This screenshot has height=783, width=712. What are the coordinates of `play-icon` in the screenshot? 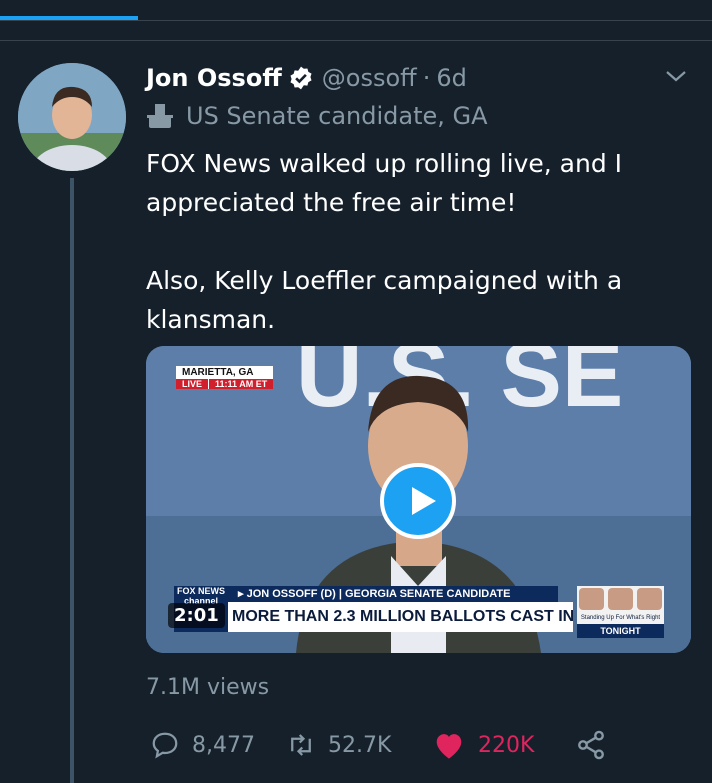 It's located at (418, 501).